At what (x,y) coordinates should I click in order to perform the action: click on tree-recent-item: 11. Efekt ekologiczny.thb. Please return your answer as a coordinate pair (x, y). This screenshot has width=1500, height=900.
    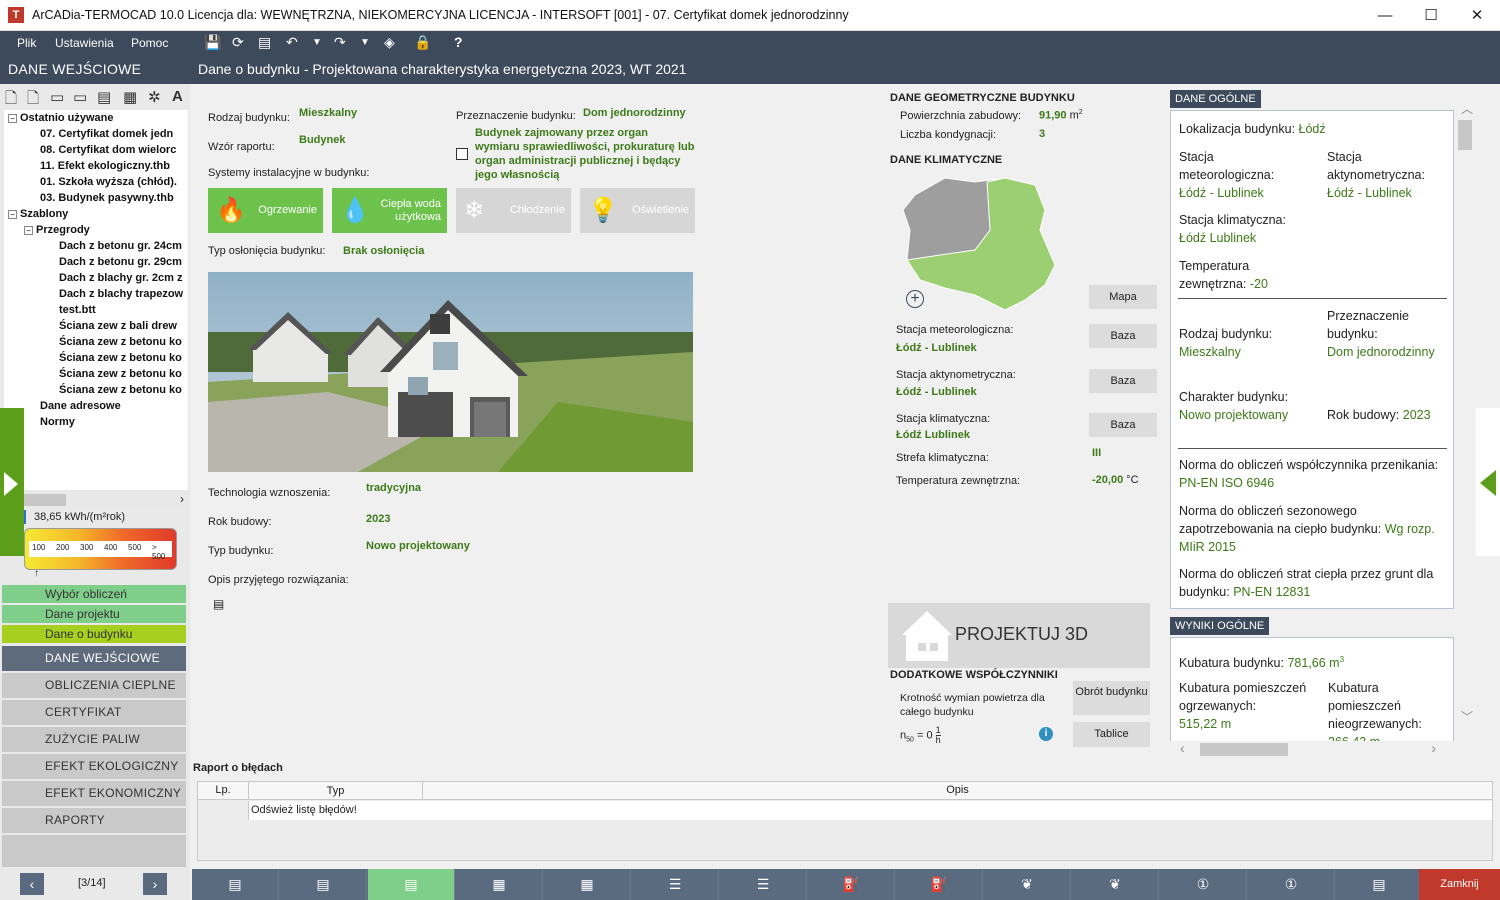
    Looking at the image, I should click on (105, 166).